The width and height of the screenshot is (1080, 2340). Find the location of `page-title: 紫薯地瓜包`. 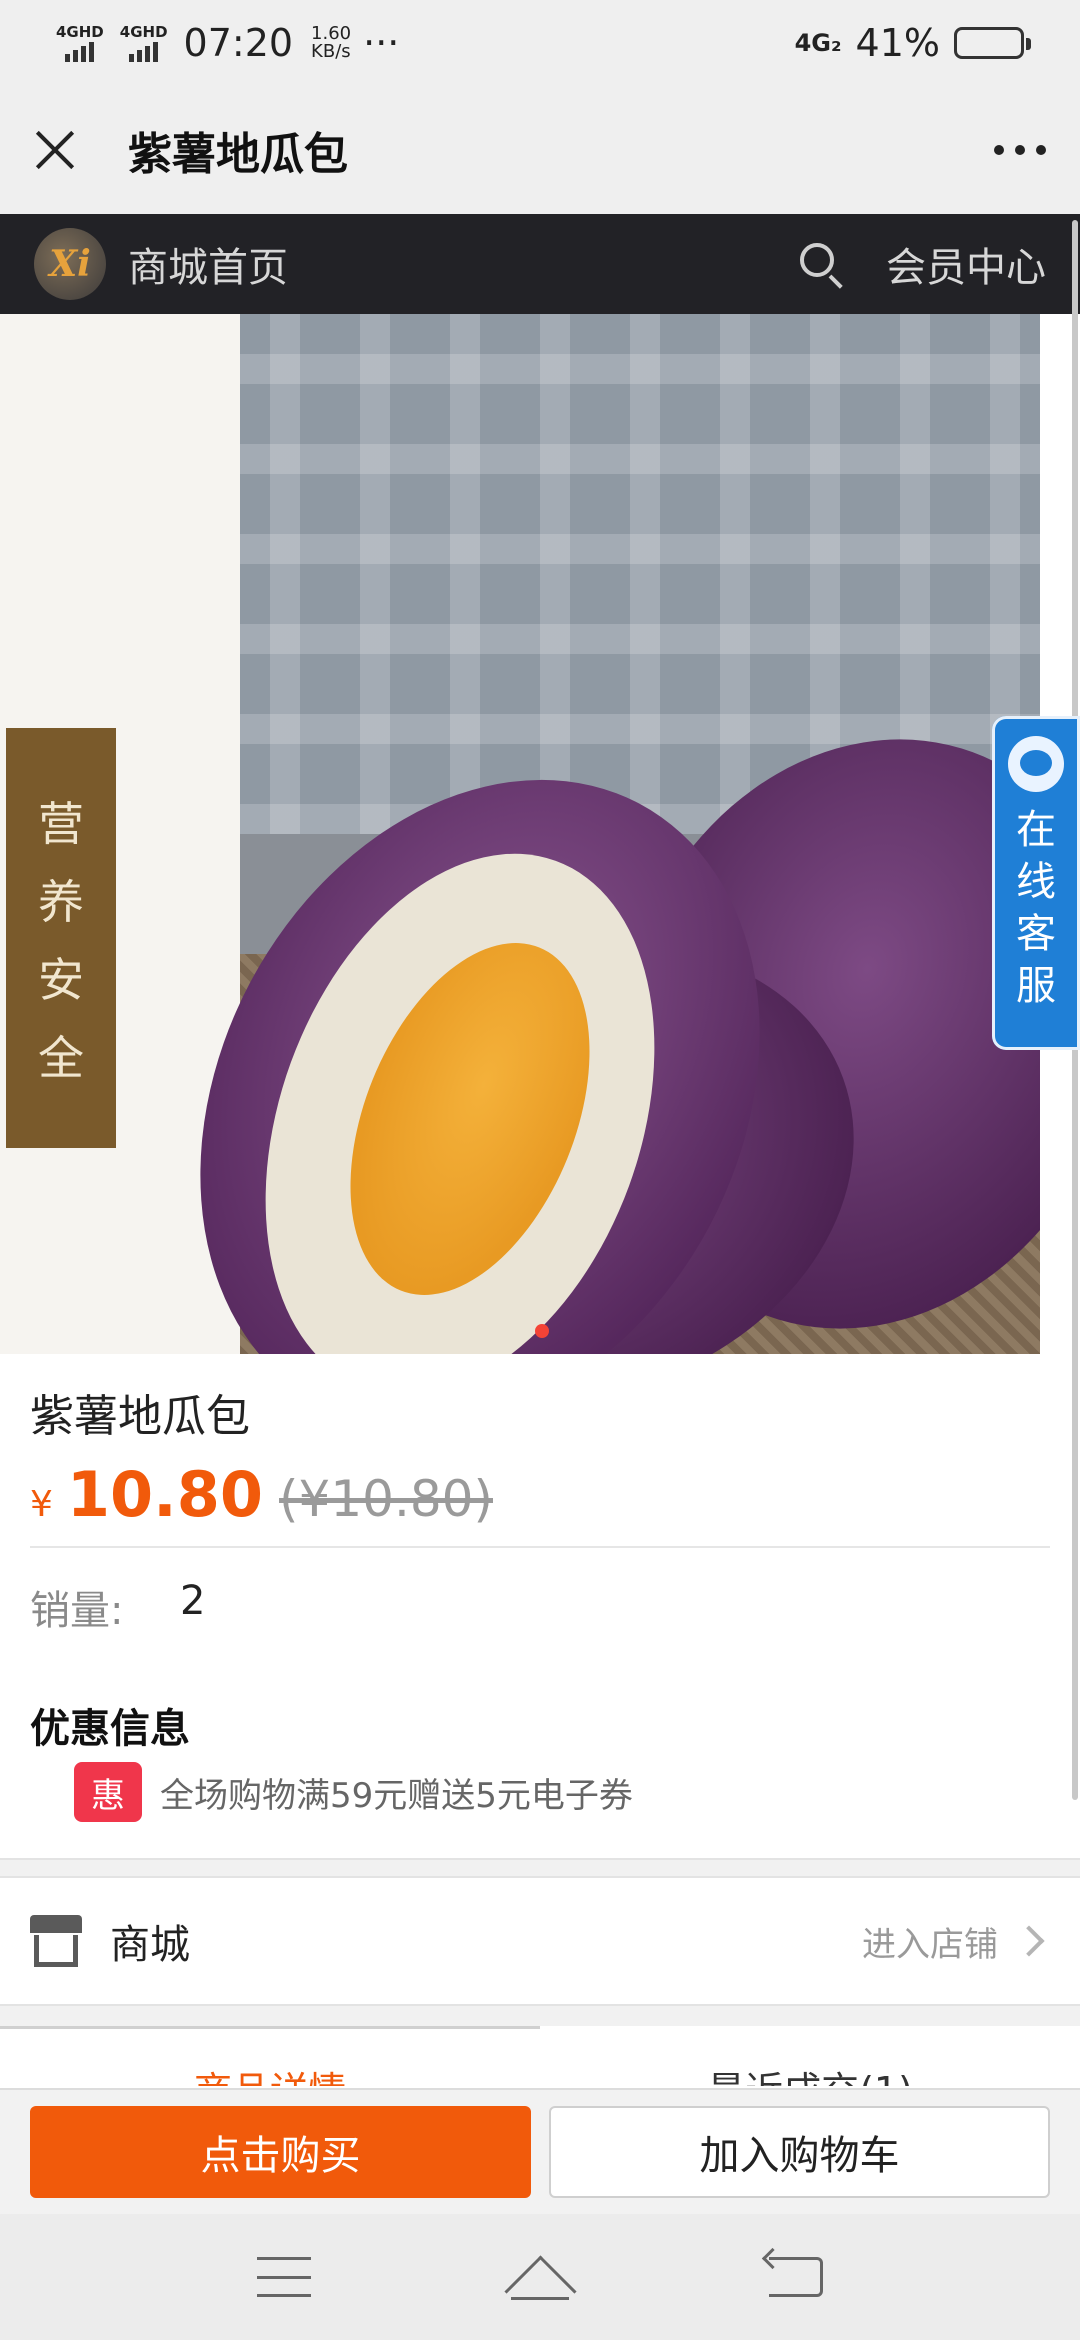

page-title: 紫薯地瓜包 is located at coordinates (238, 154).